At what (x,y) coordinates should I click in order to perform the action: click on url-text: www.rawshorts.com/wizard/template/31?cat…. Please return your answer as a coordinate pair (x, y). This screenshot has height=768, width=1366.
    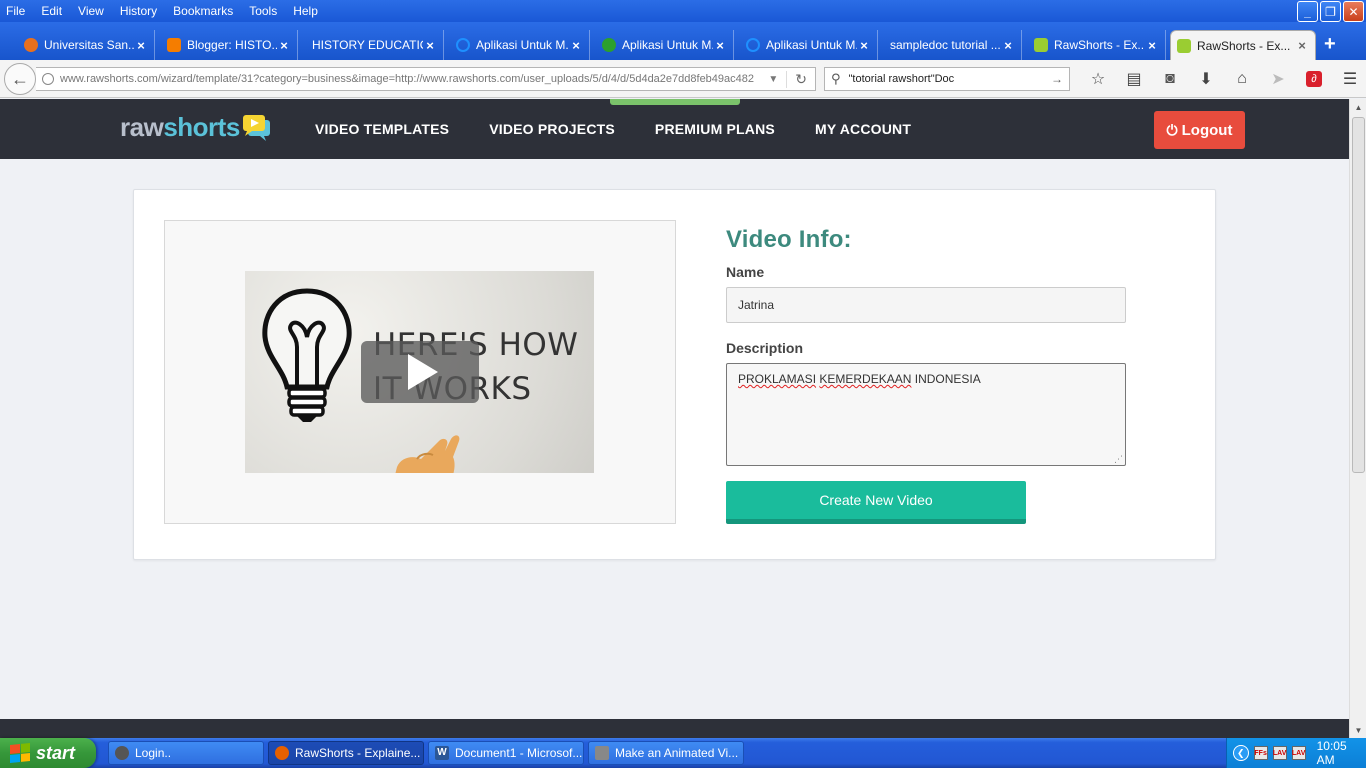
    Looking at the image, I should click on (410, 79).